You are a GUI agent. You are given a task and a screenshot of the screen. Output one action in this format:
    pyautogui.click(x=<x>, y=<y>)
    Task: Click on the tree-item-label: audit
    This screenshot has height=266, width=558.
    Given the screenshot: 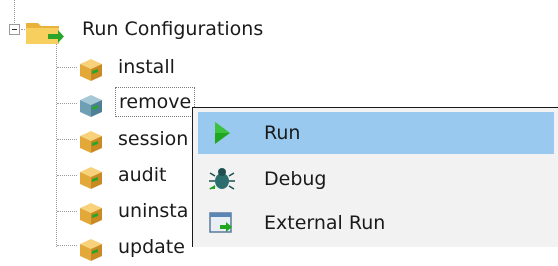 What is the action you would take?
    pyautogui.click(x=142, y=175)
    